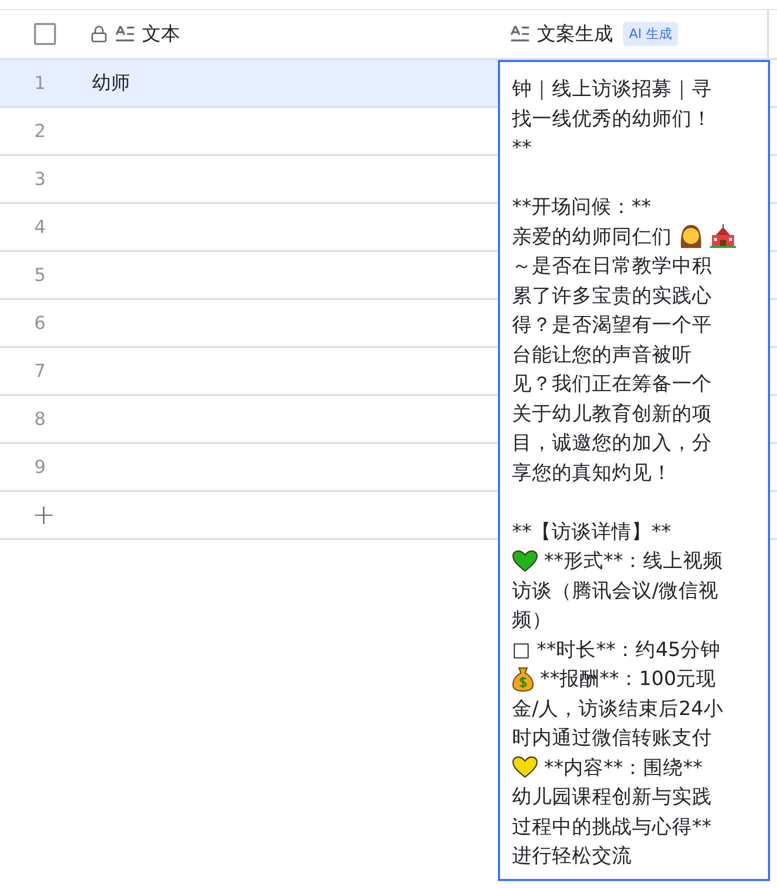 Image resolution: width=777 pixels, height=888 pixels. I want to click on school-icon, so click(723, 236).